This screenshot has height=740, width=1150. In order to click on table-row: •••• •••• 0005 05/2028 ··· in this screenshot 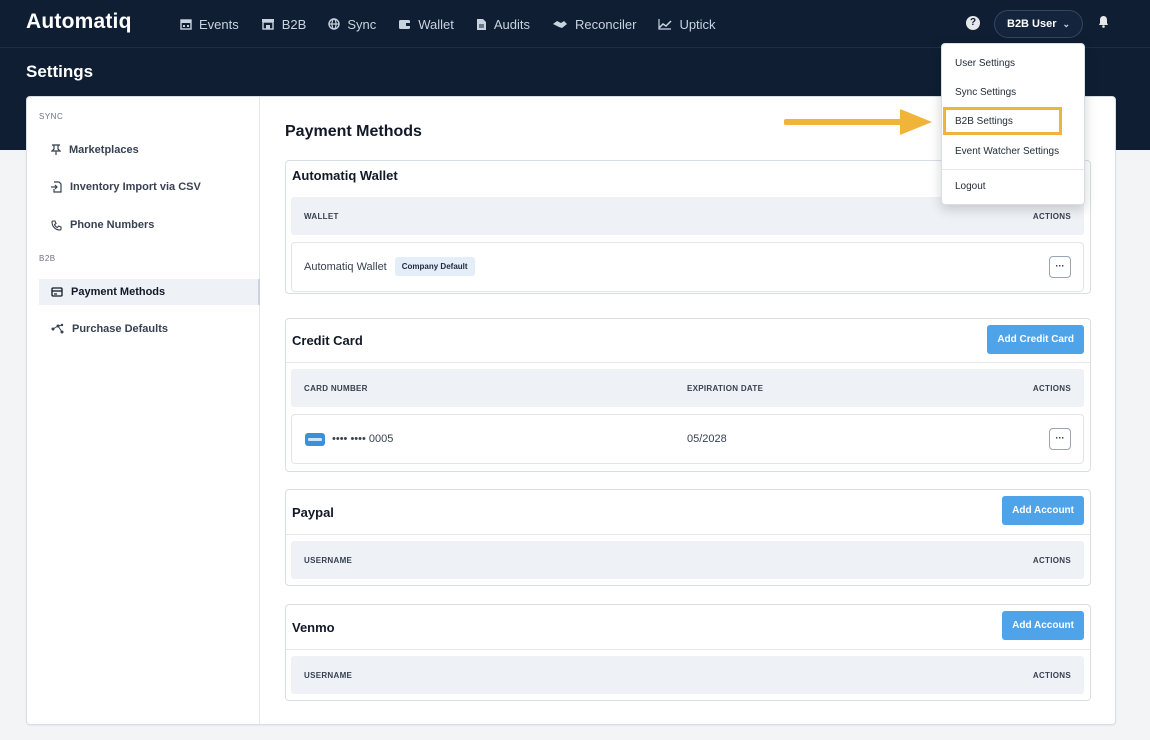, I will do `click(687, 439)`.